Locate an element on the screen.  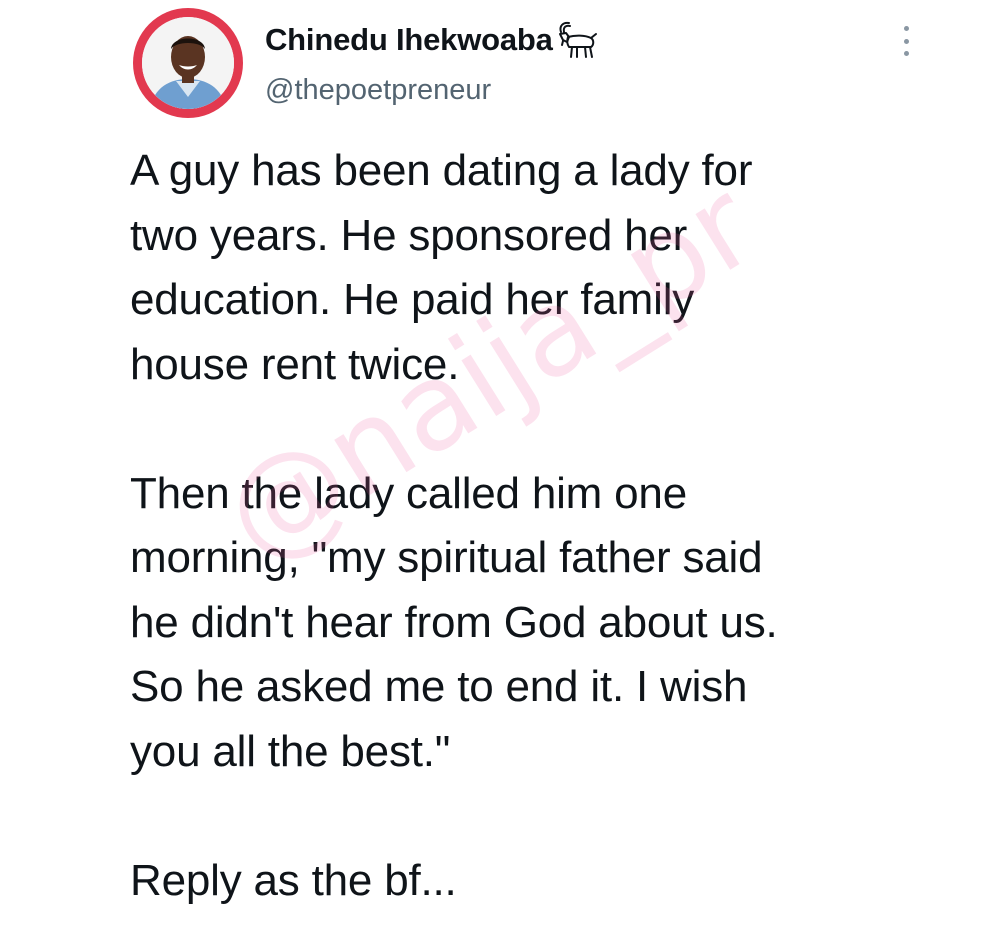
goat-icon is located at coordinates (577, 40).